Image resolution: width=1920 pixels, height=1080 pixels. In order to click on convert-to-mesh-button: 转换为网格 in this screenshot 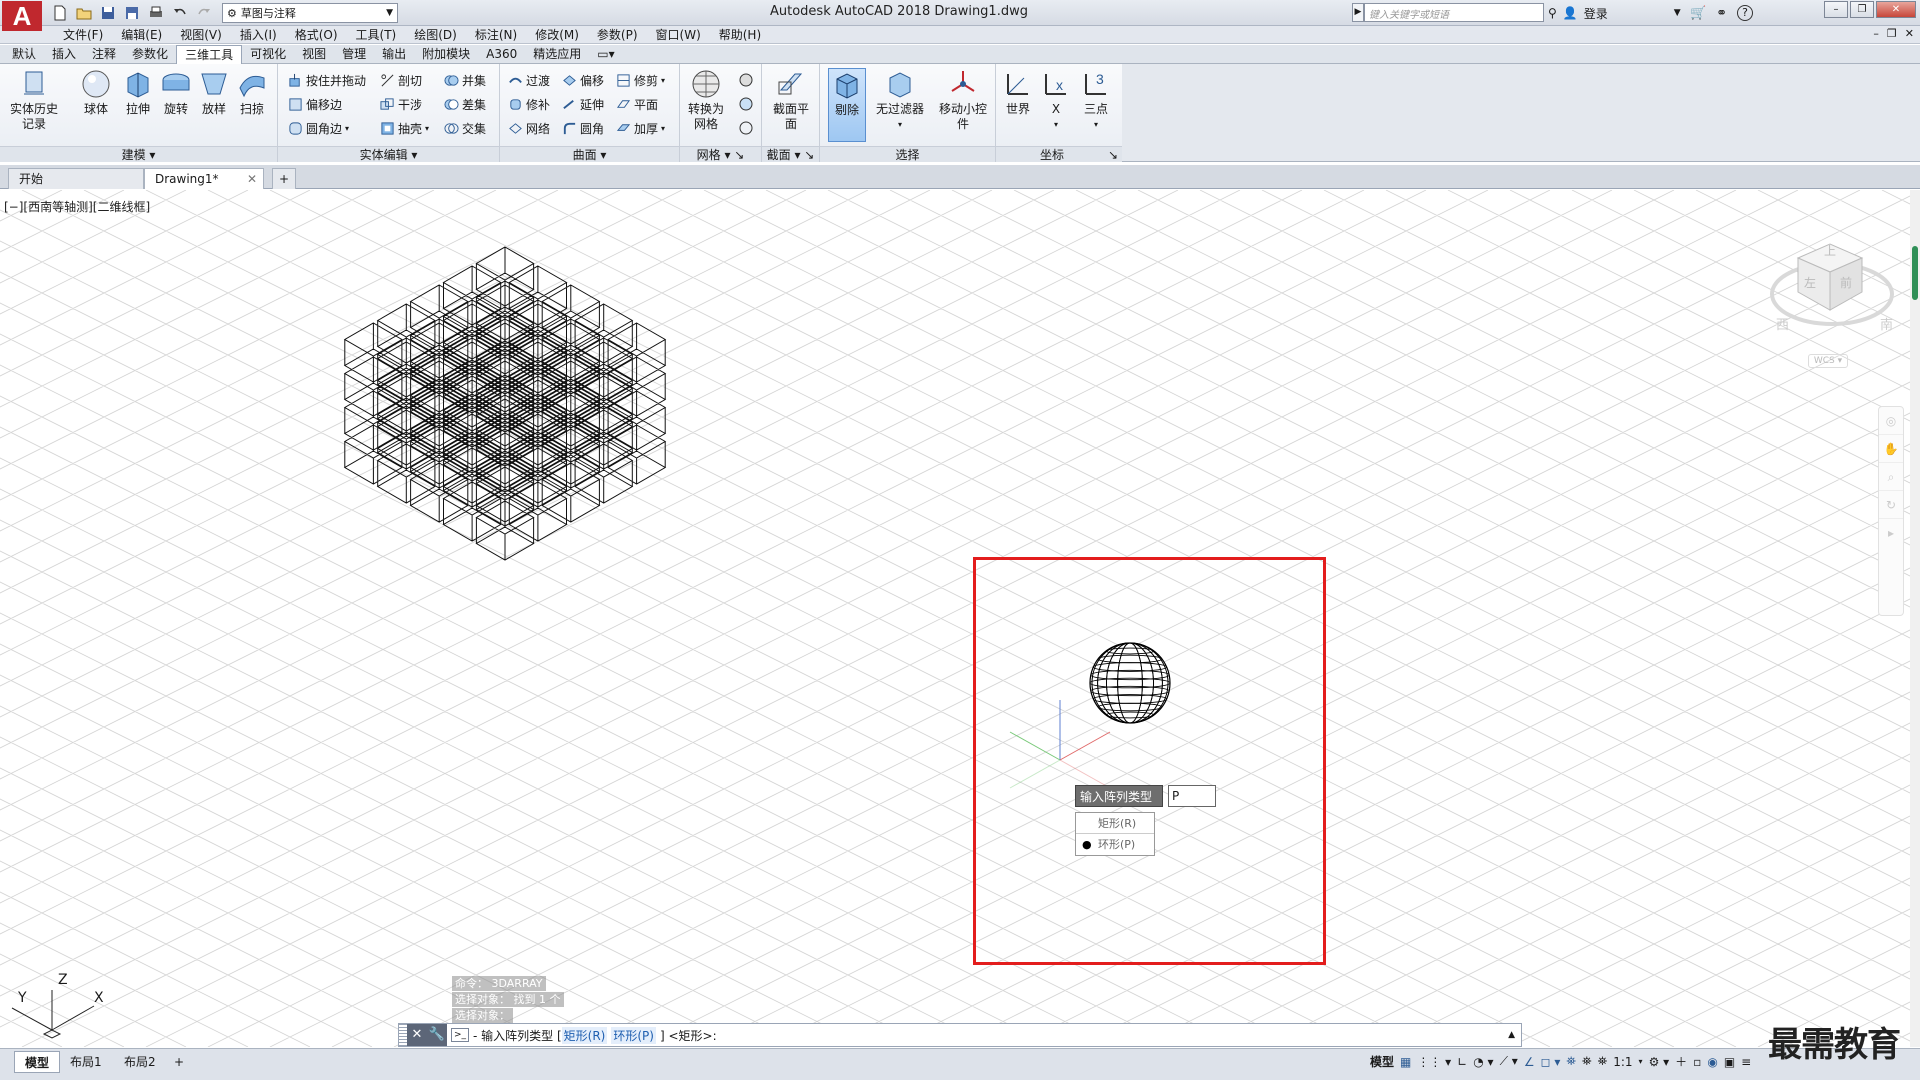, I will do `click(706, 100)`.